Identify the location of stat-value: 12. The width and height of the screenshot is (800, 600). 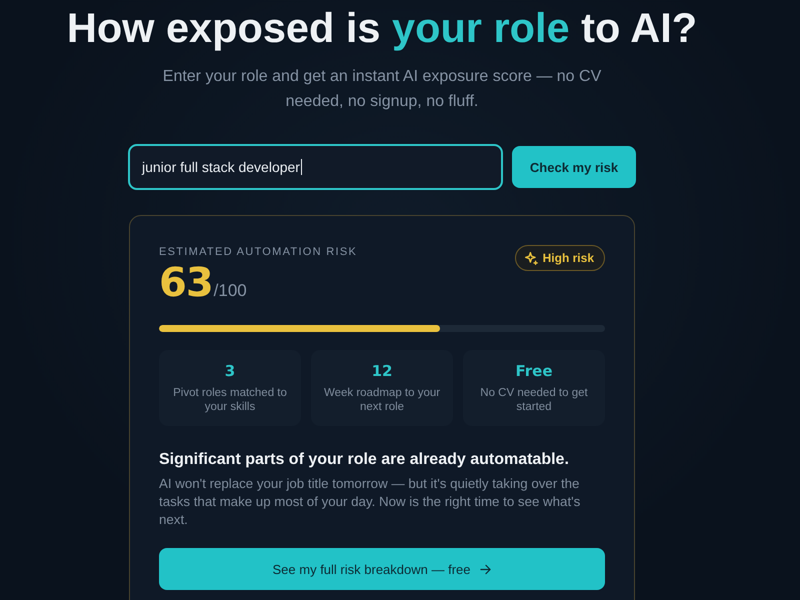
(382, 371).